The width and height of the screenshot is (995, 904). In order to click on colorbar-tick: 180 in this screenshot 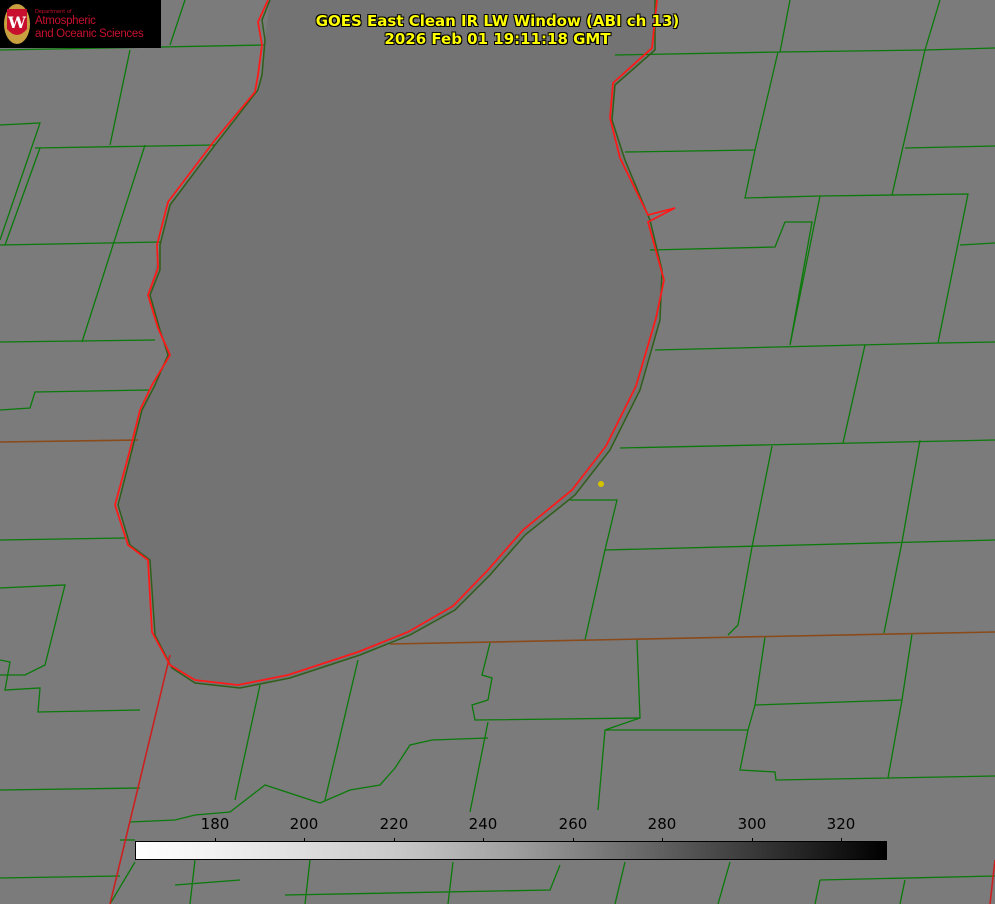, I will do `click(215, 824)`.